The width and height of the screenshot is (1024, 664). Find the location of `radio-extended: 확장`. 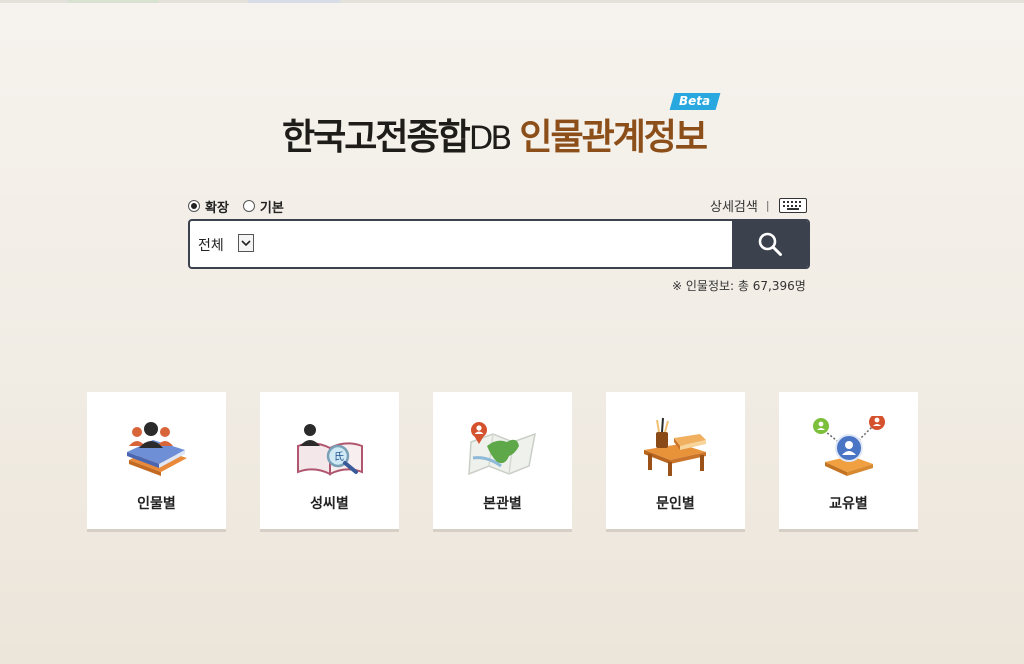

radio-extended: 확장 is located at coordinates (208, 206).